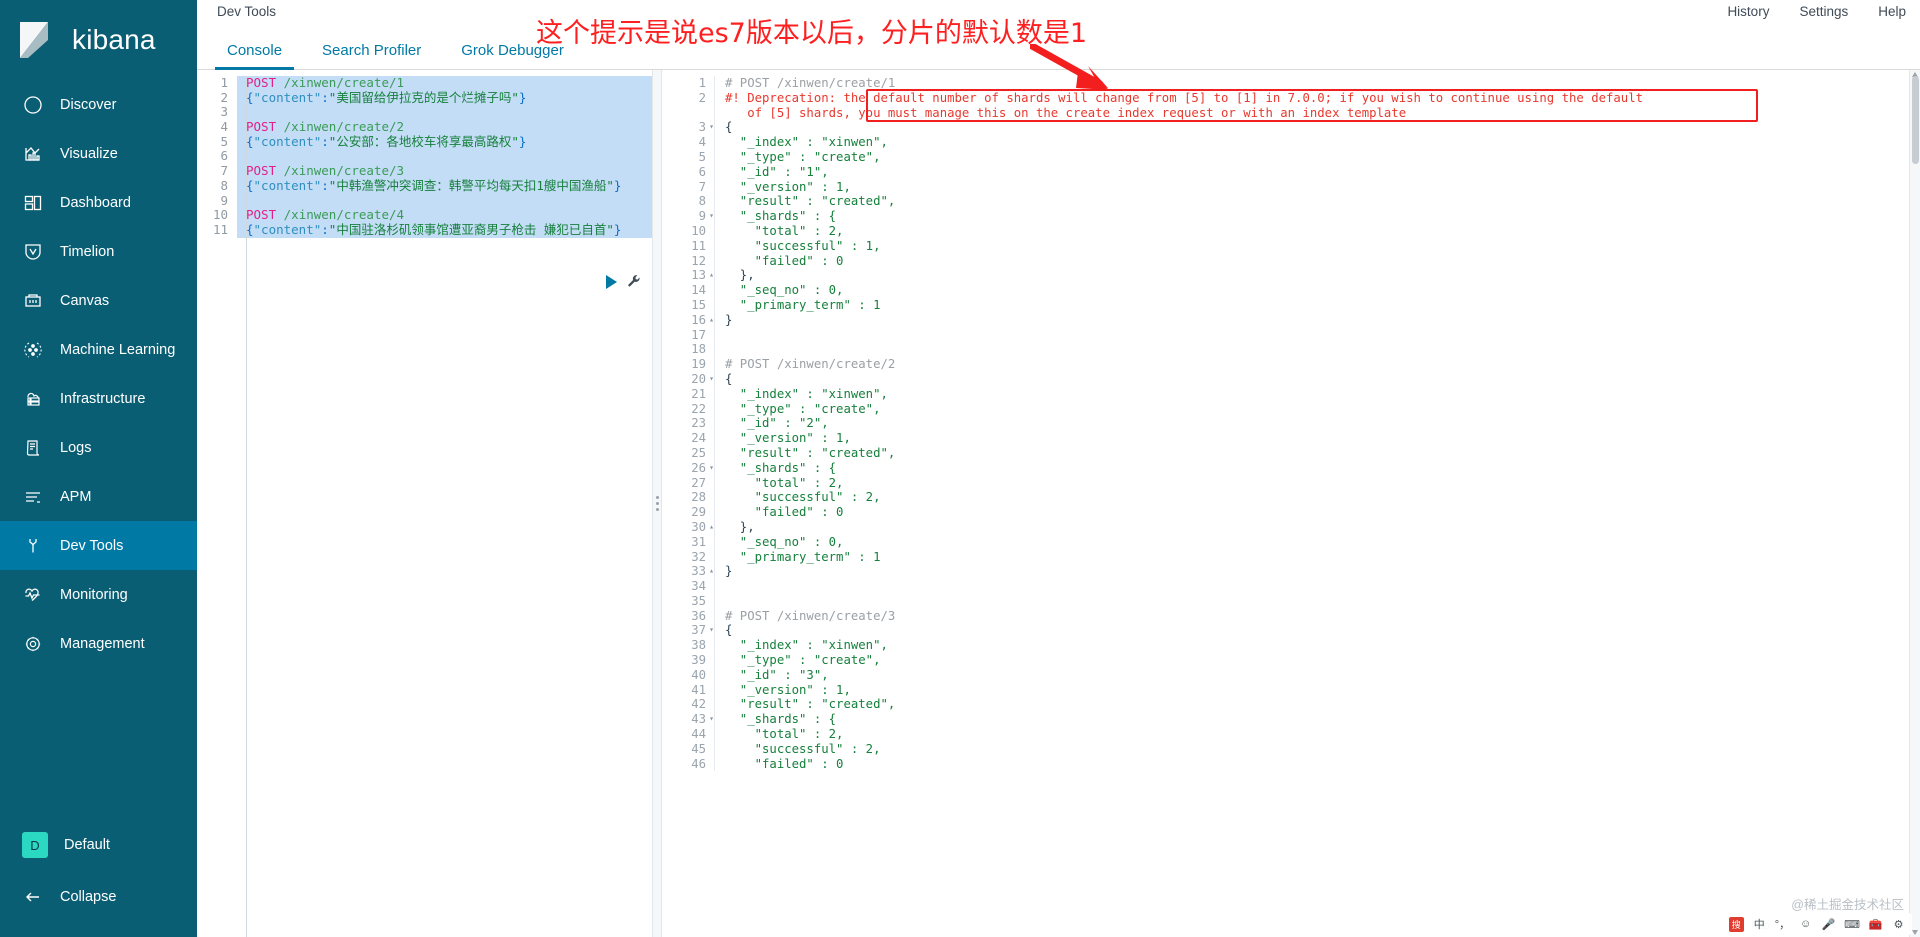 The width and height of the screenshot is (1920, 937). What do you see at coordinates (250, 229) in the screenshot?
I see `code-token: {` at bounding box center [250, 229].